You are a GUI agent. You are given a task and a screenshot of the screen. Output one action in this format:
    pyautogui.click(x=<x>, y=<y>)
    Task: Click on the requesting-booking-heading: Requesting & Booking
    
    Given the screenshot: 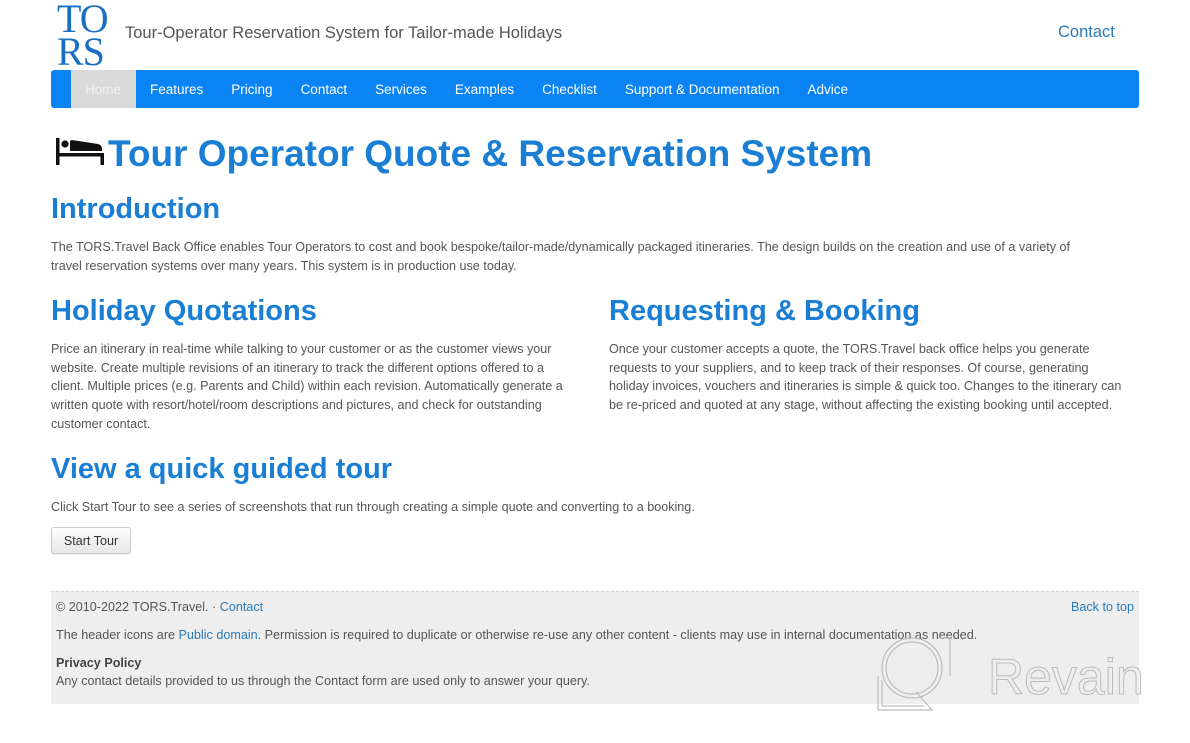 What is the action you would take?
    pyautogui.click(x=764, y=311)
    